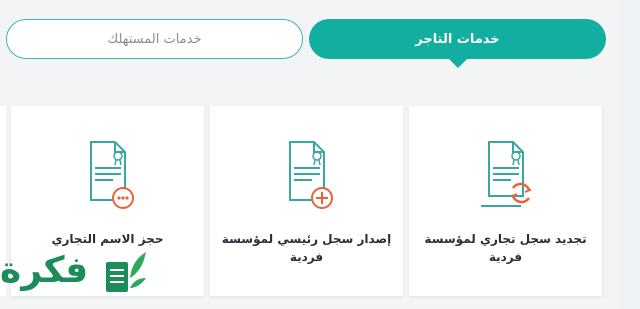 The height and width of the screenshot is (309, 640). Describe the element at coordinates (506, 174) in the screenshot. I see `document-renew-icon` at that location.